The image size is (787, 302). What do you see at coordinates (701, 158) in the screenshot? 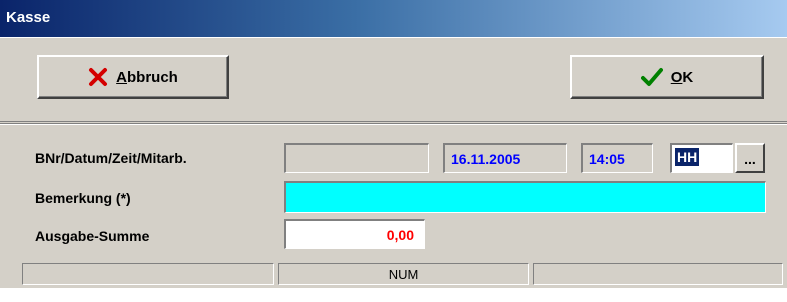
I see `employee-field: HH` at bounding box center [701, 158].